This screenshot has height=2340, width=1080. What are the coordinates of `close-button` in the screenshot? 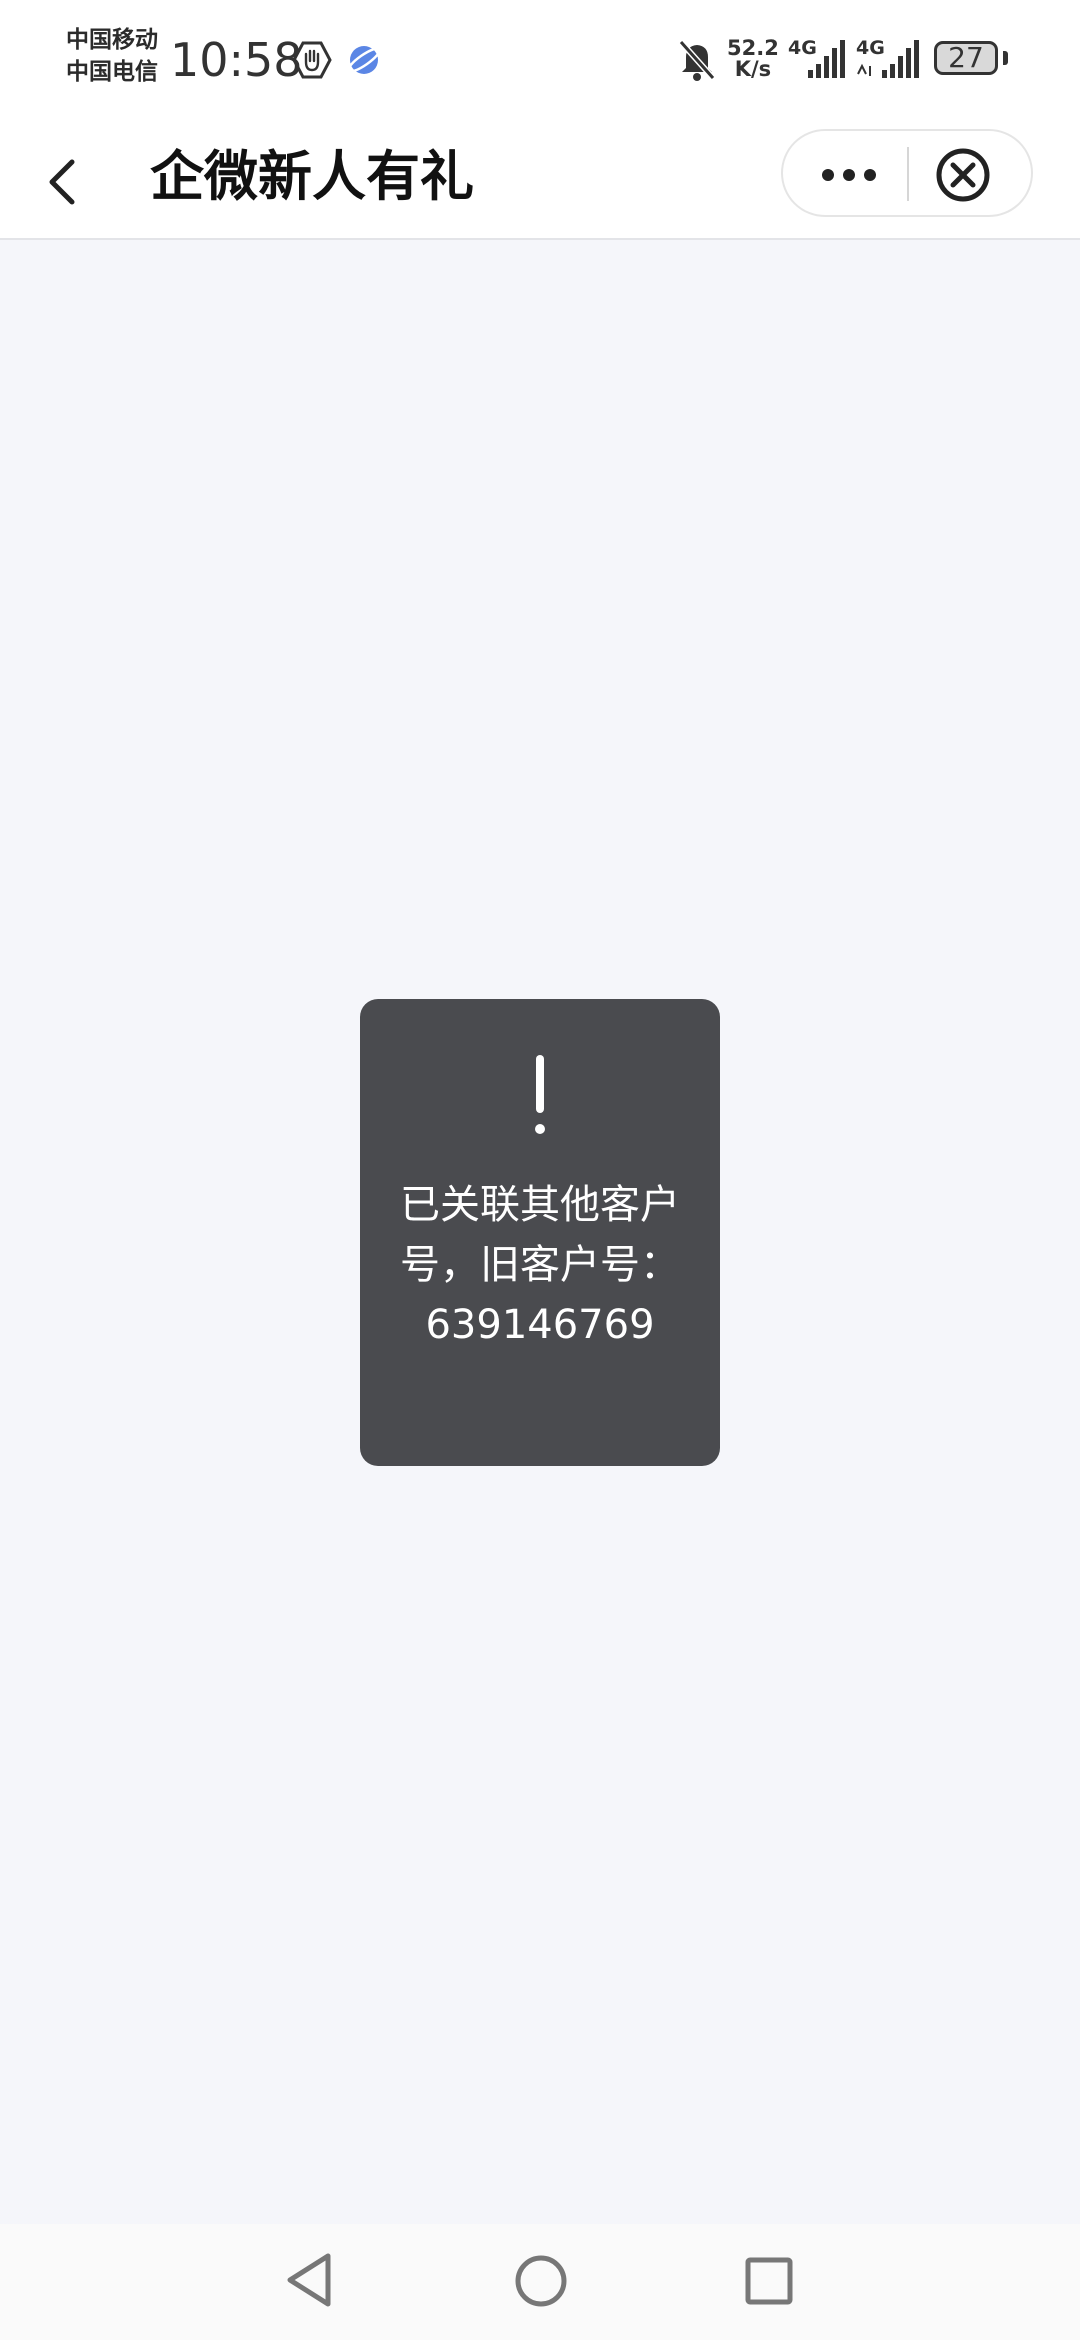 It's located at (971, 173).